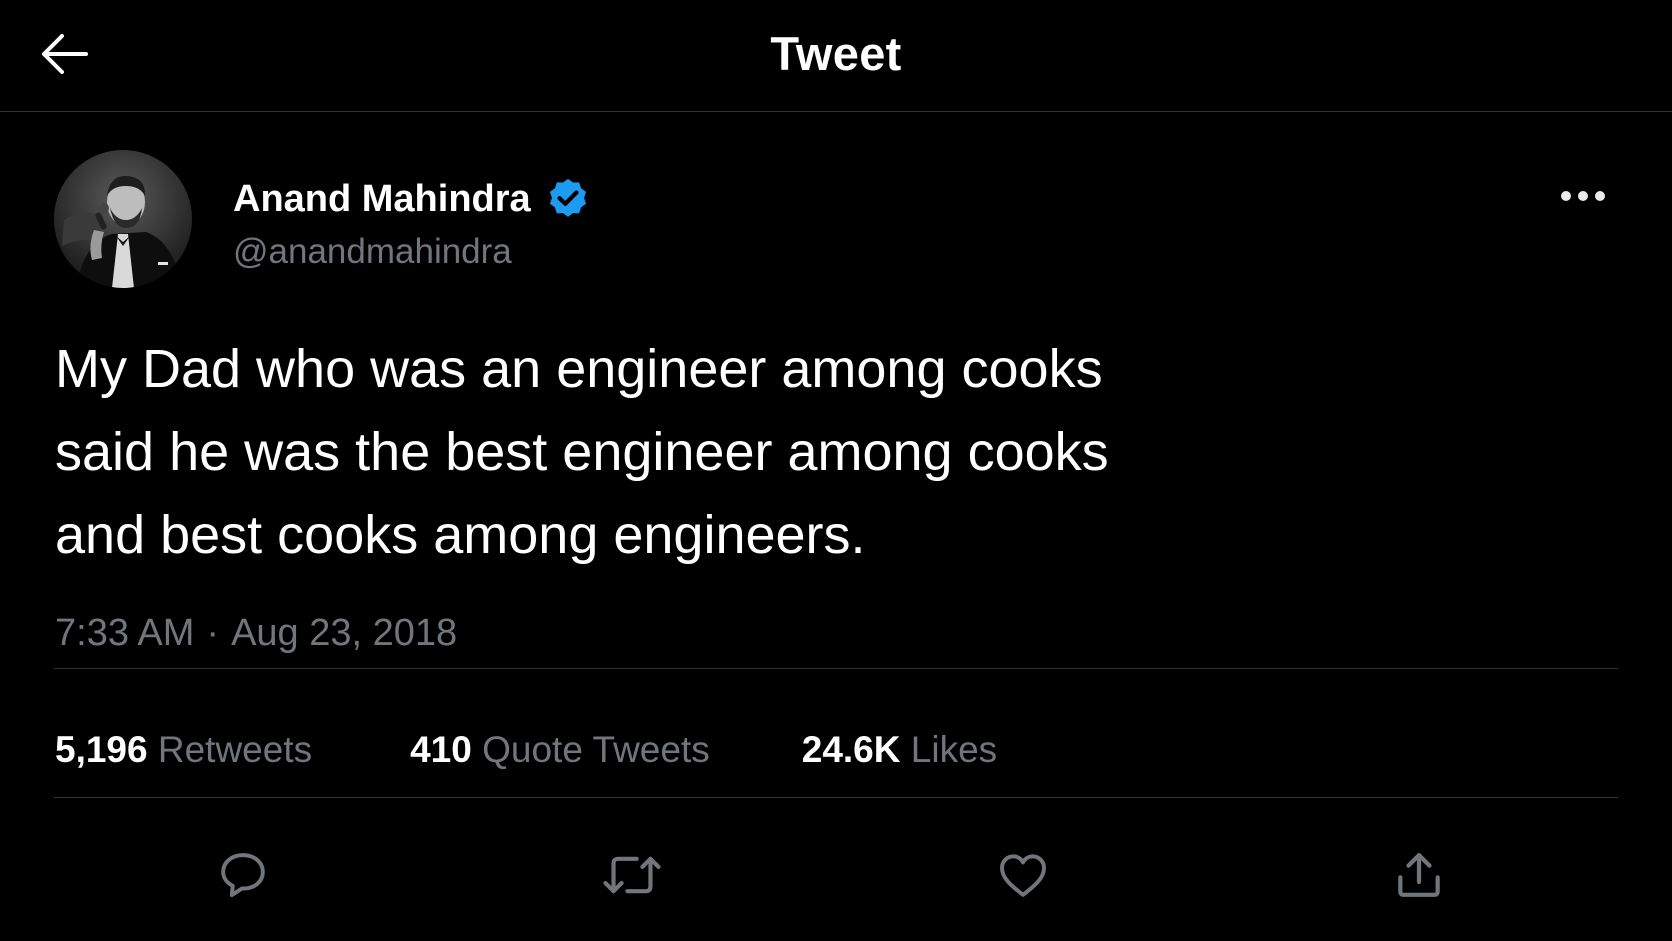 This screenshot has height=941, width=1672. I want to click on top-bar: Tweet, so click(836, 56).